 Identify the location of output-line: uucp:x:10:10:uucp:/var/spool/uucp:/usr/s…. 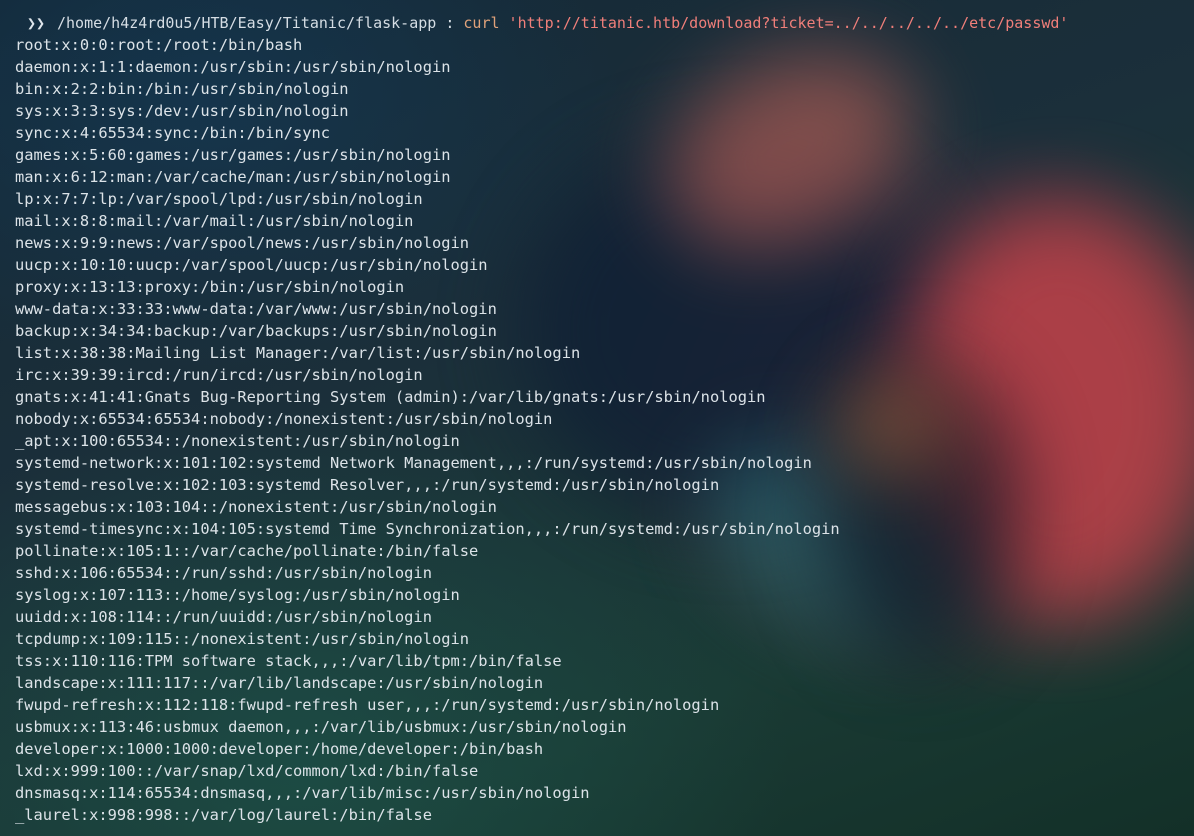
(251, 265).